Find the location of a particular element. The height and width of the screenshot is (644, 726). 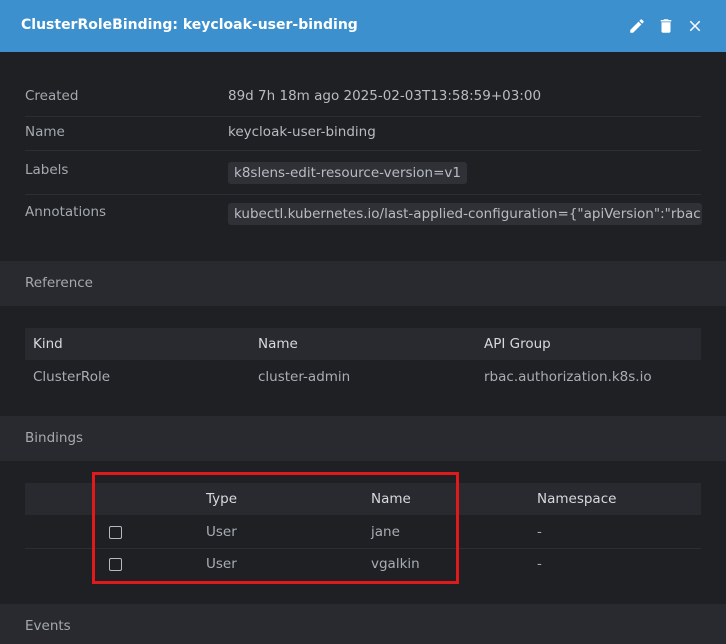

label-chip: k8slens-edit-resource-version=v1 is located at coordinates (347, 173).